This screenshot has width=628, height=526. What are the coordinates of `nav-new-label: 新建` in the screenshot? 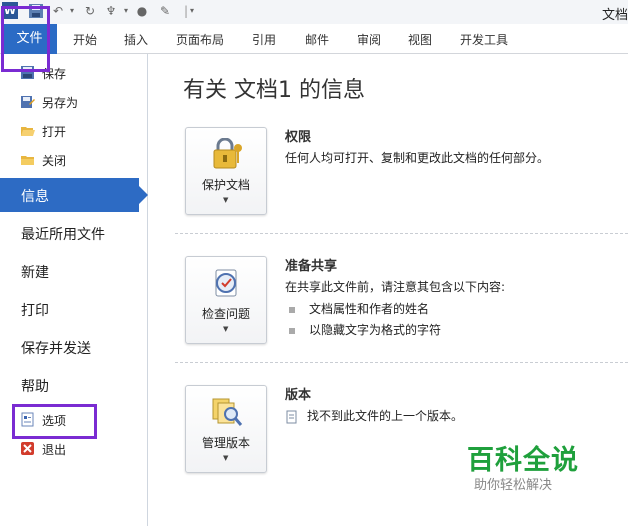 It's located at (35, 273).